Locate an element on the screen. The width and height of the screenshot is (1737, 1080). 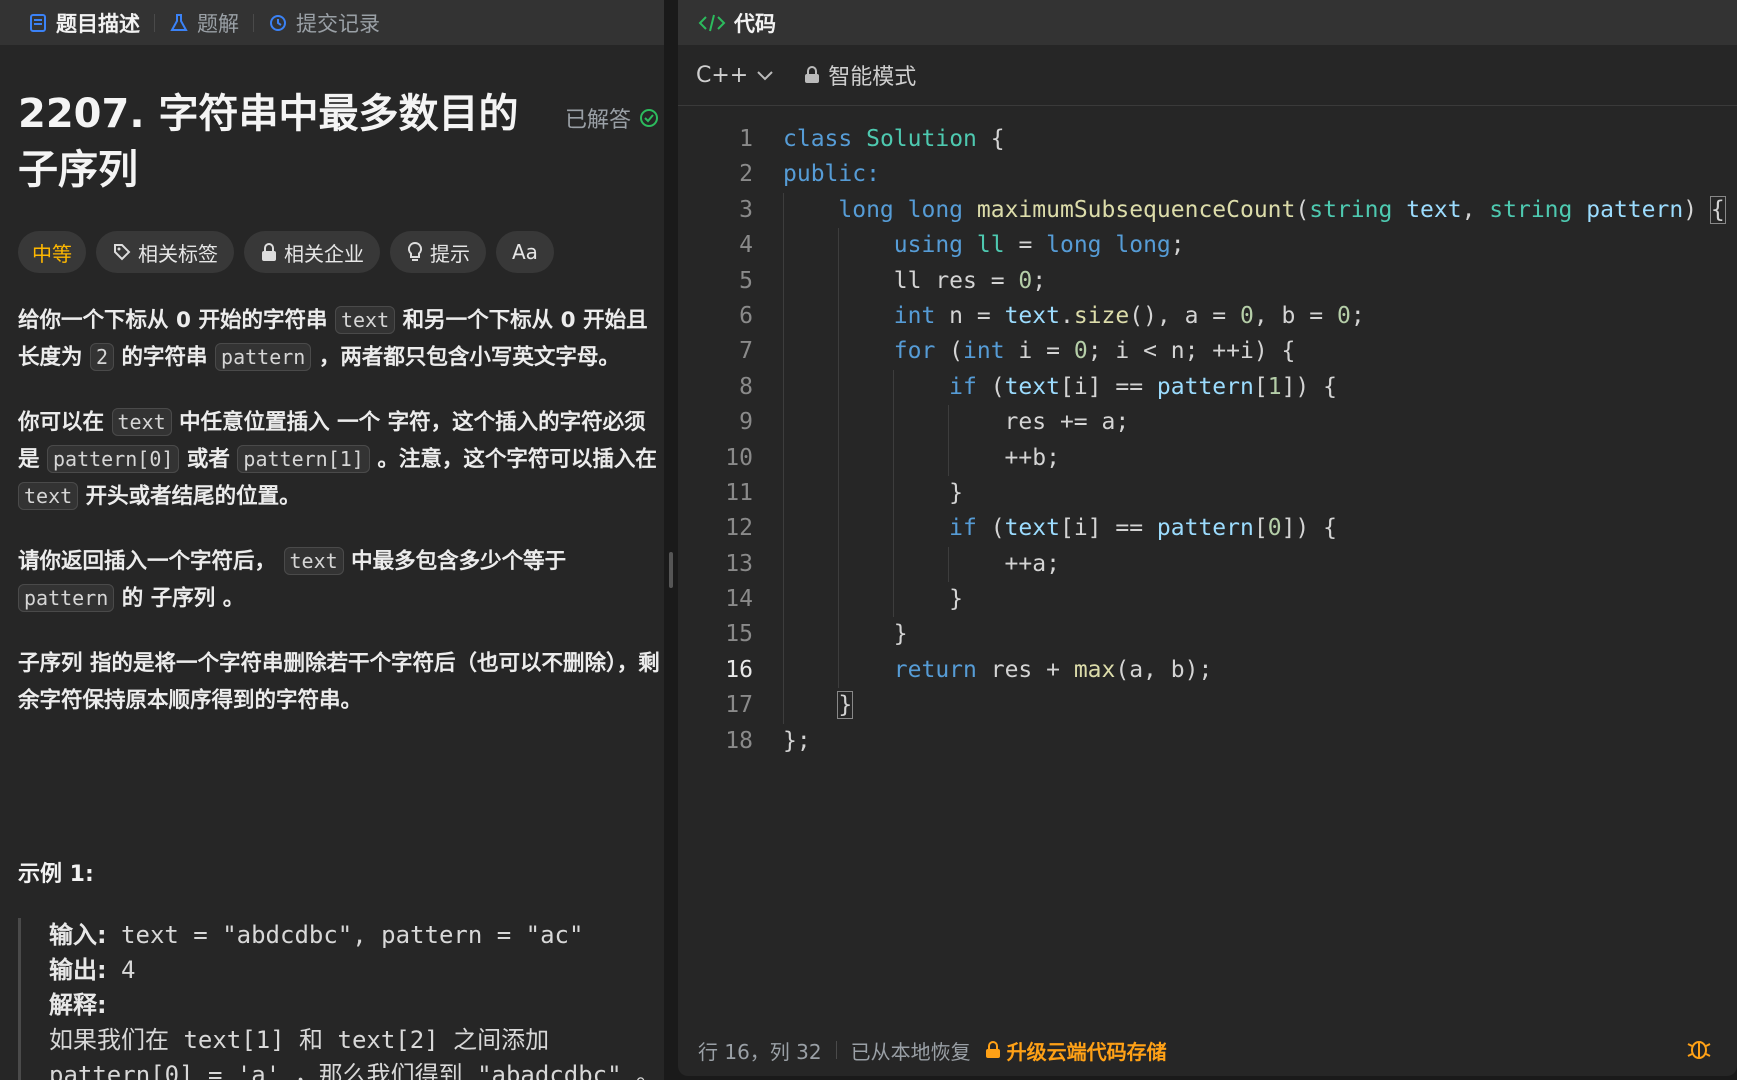
inline-code: 2 is located at coordinates (102, 357).